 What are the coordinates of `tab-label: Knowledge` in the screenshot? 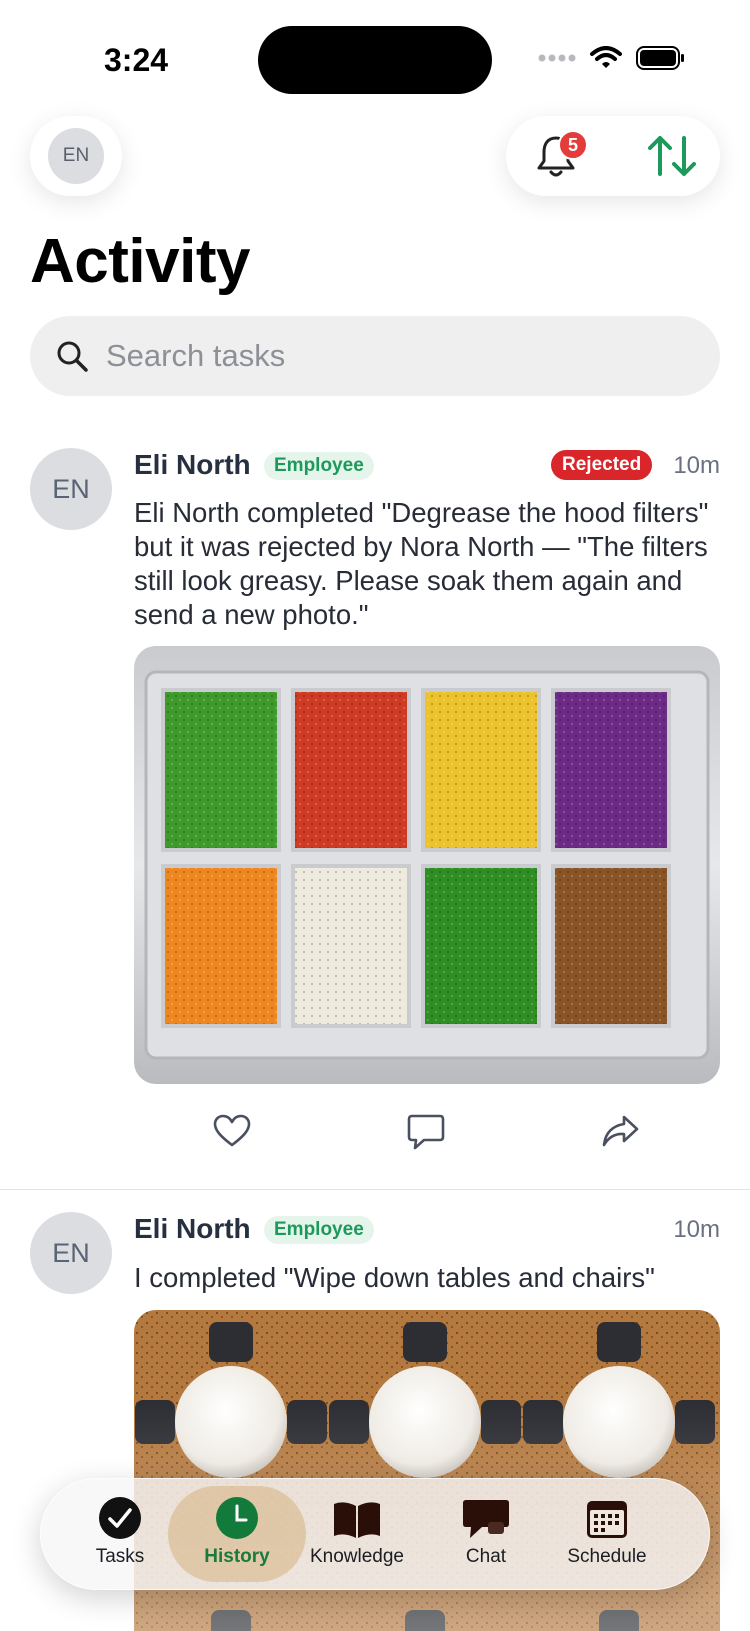 It's located at (357, 1556).